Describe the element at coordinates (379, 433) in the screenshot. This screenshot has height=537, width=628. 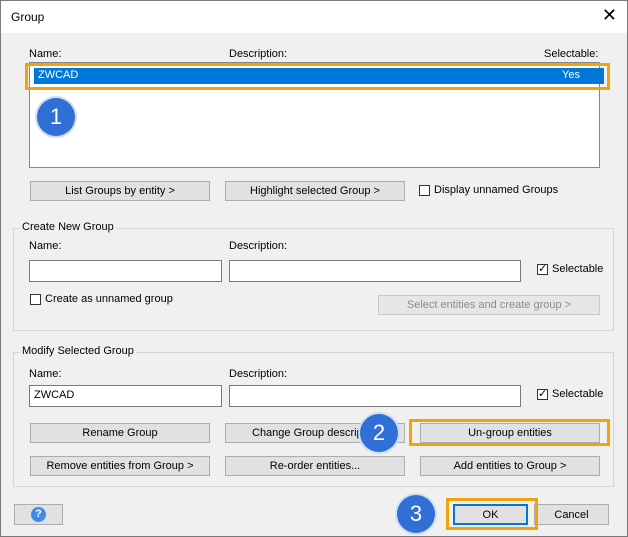
I see `callout-badge-2: 2` at that location.